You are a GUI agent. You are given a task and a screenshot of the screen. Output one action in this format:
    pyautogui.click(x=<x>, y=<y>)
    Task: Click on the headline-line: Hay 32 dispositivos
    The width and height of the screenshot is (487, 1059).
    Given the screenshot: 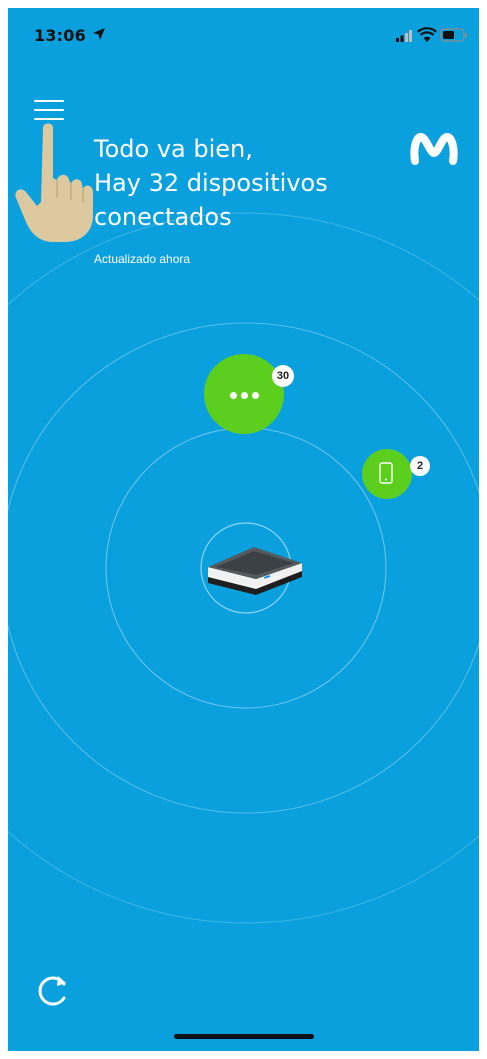 What is the action you would take?
    pyautogui.click(x=211, y=183)
    